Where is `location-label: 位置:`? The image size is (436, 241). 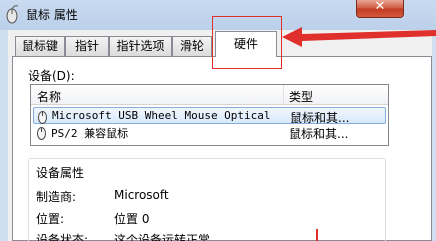 location-label: 位置: is located at coordinates (50, 219).